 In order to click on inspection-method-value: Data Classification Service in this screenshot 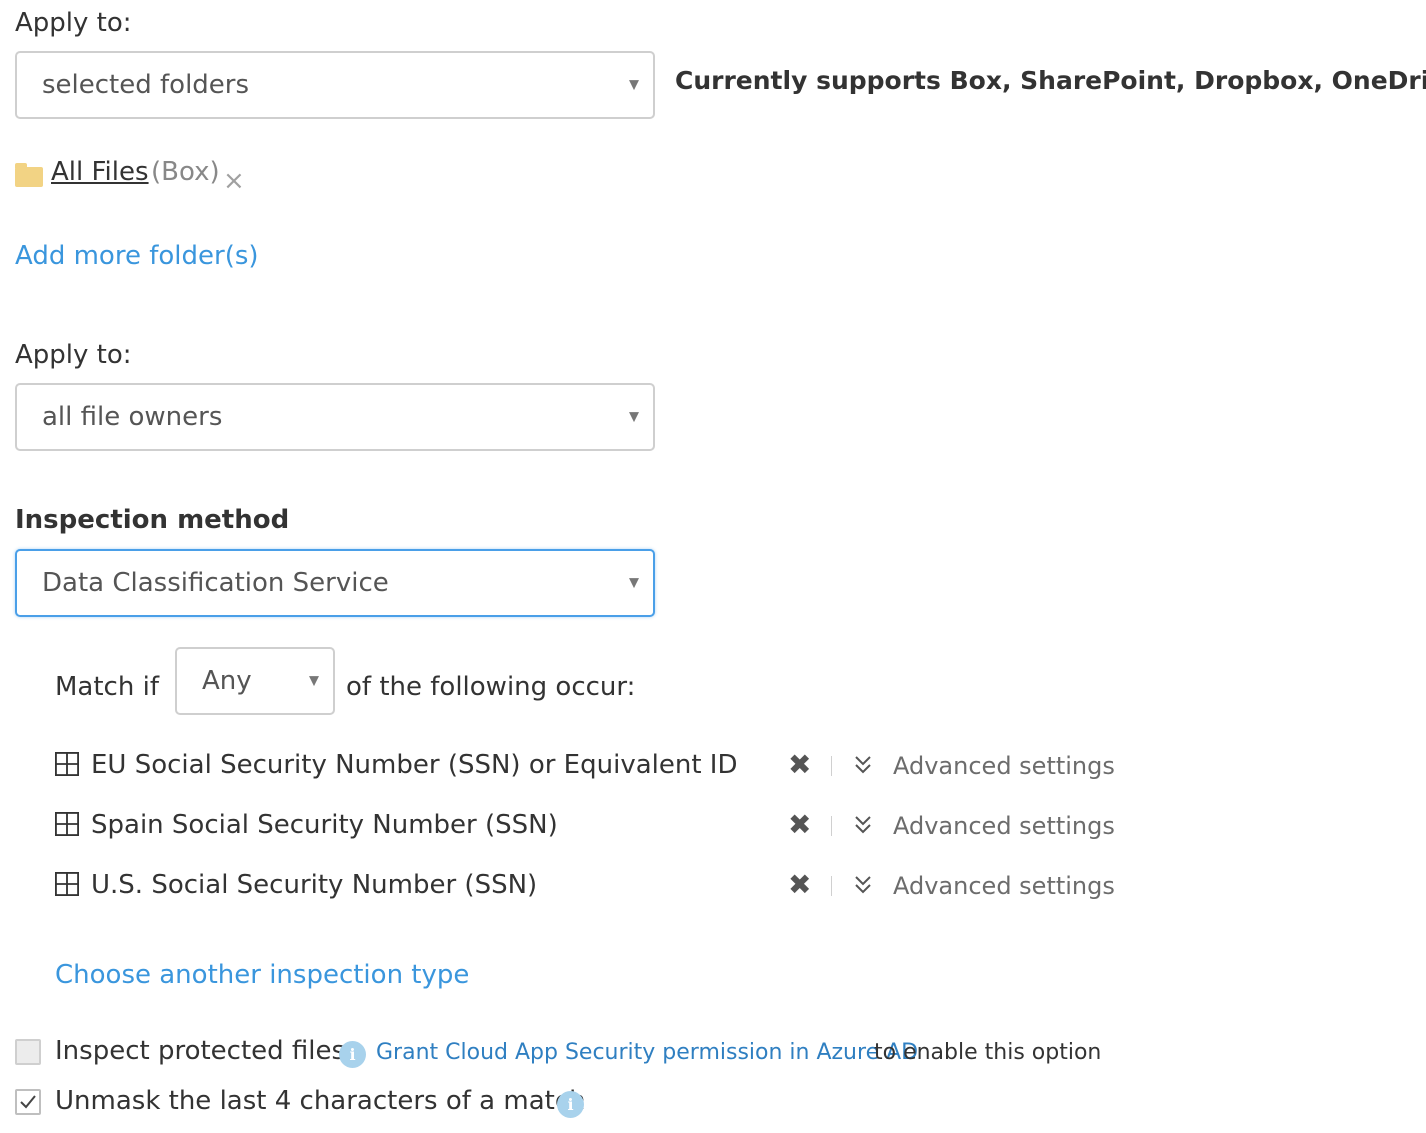, I will do `click(215, 583)`.